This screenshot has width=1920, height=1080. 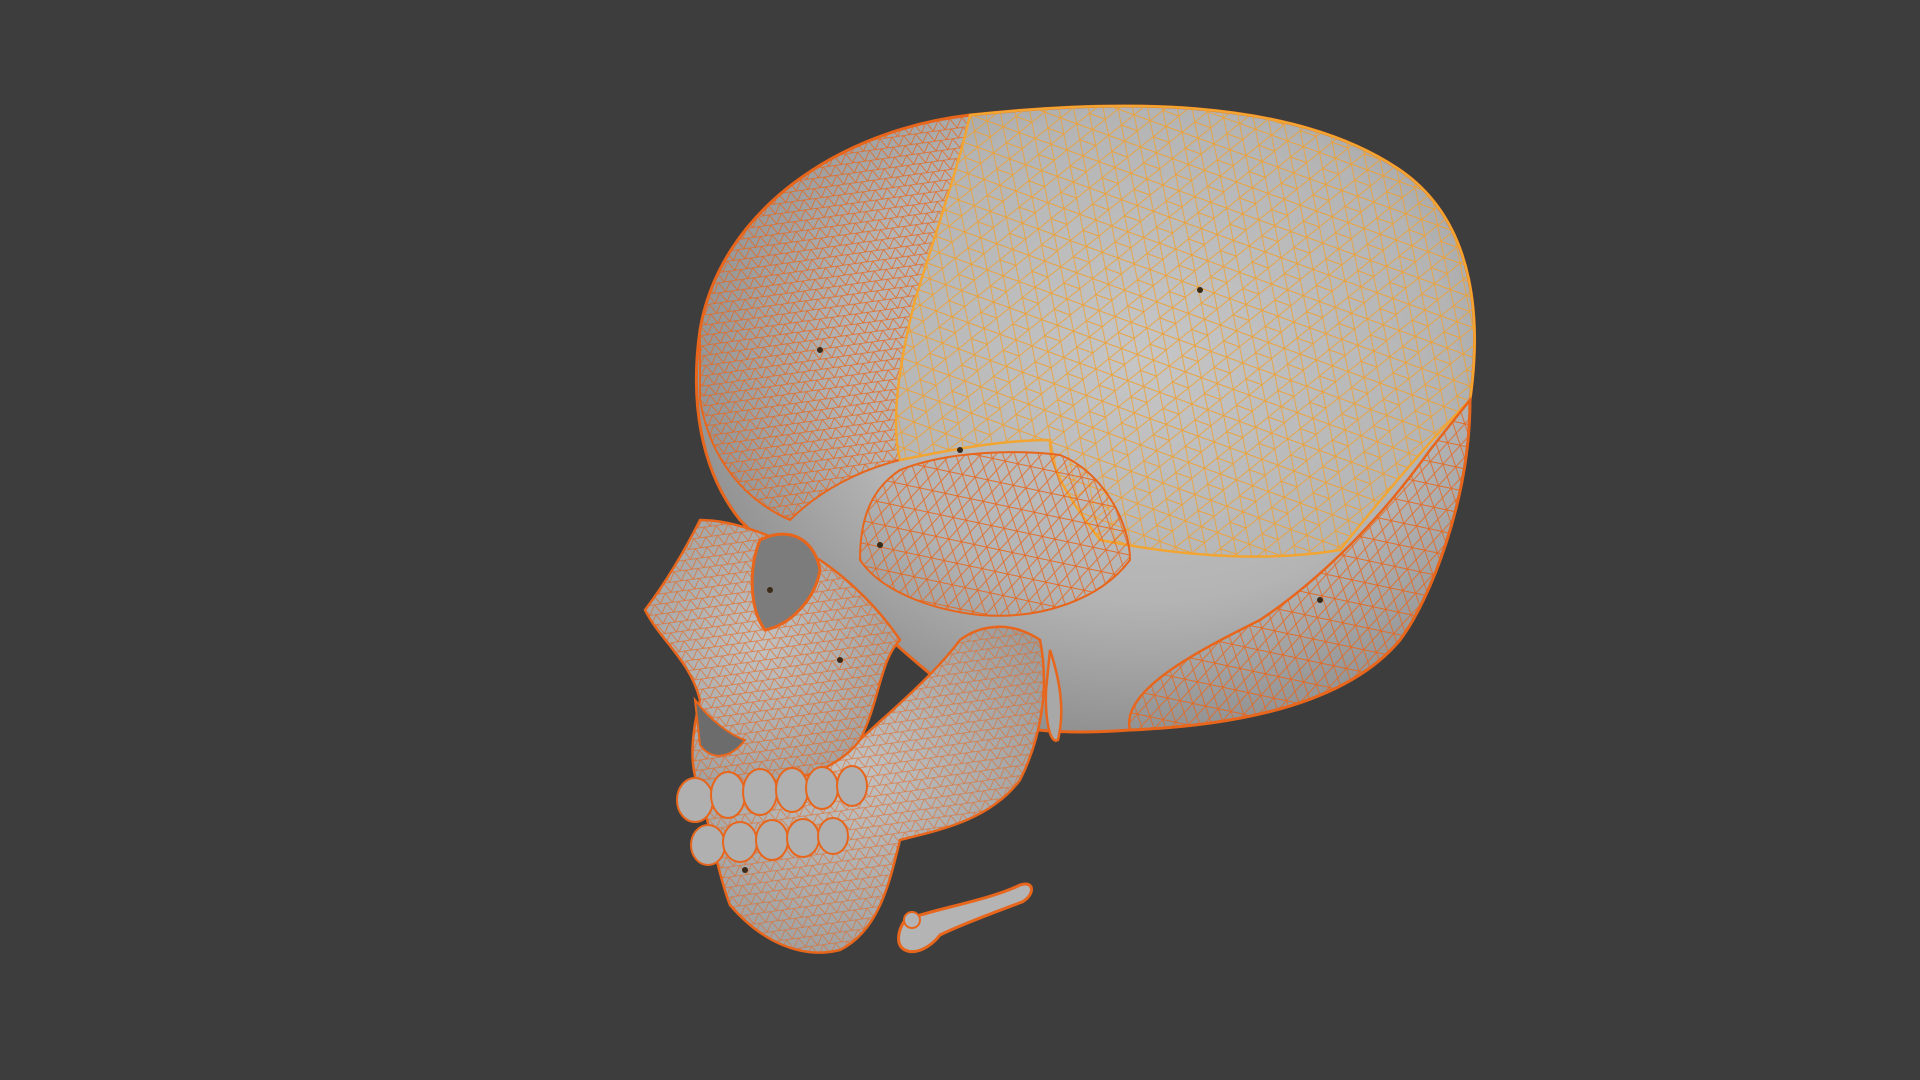 I want to click on temporal-bone, so click(x=995, y=534).